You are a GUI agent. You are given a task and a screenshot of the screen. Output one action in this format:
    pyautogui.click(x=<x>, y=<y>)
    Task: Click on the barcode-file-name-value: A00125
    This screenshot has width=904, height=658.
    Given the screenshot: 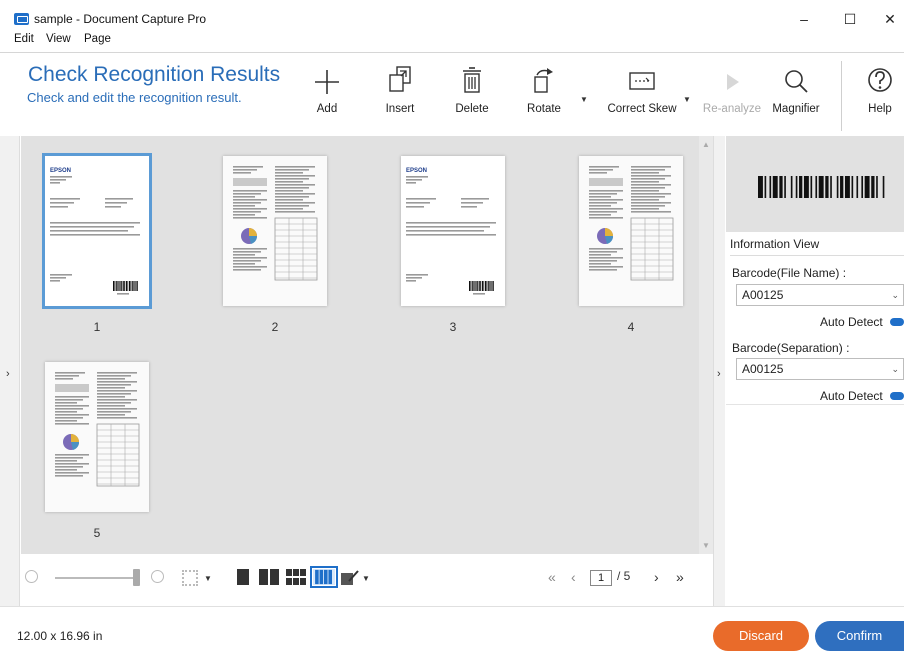 What is the action you would take?
    pyautogui.click(x=763, y=295)
    